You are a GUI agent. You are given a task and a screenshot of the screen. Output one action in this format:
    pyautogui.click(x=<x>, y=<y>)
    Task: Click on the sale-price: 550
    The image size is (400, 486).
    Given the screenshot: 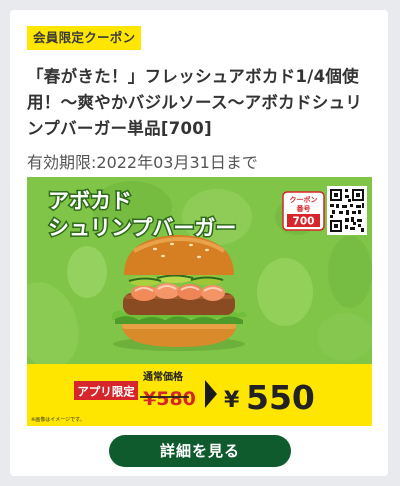 What is the action you would take?
    pyautogui.click(x=280, y=397)
    